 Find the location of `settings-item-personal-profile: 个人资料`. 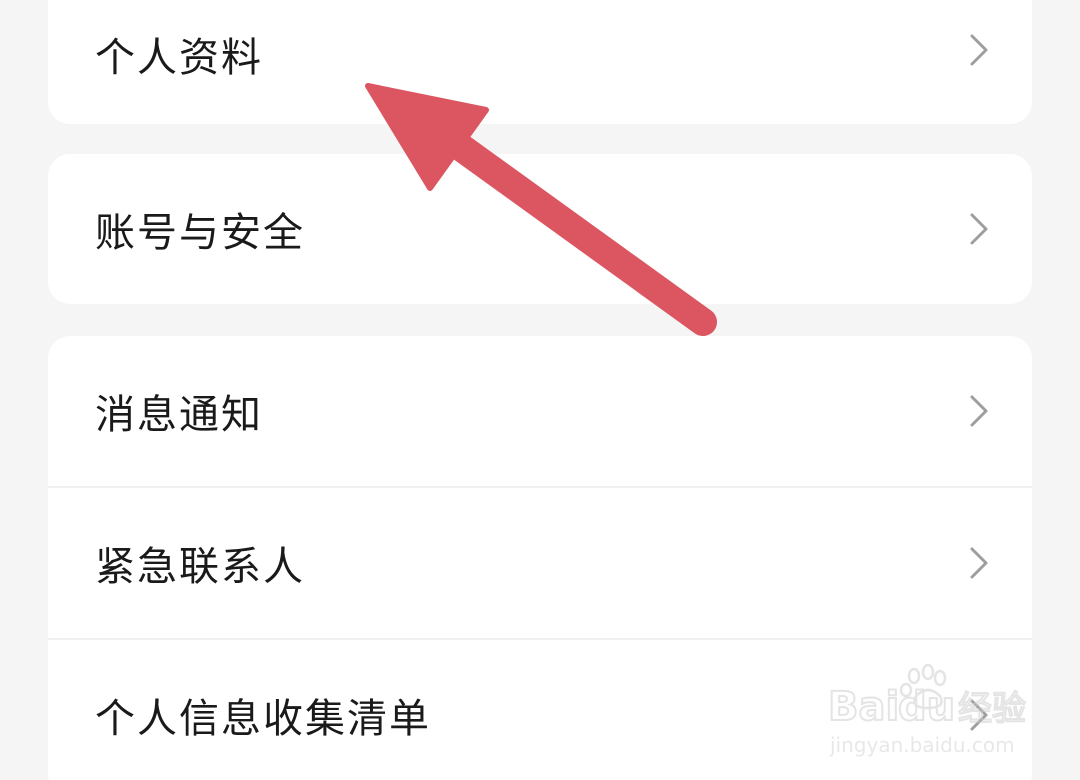

settings-item-personal-profile: 个人资料 is located at coordinates (540, 62).